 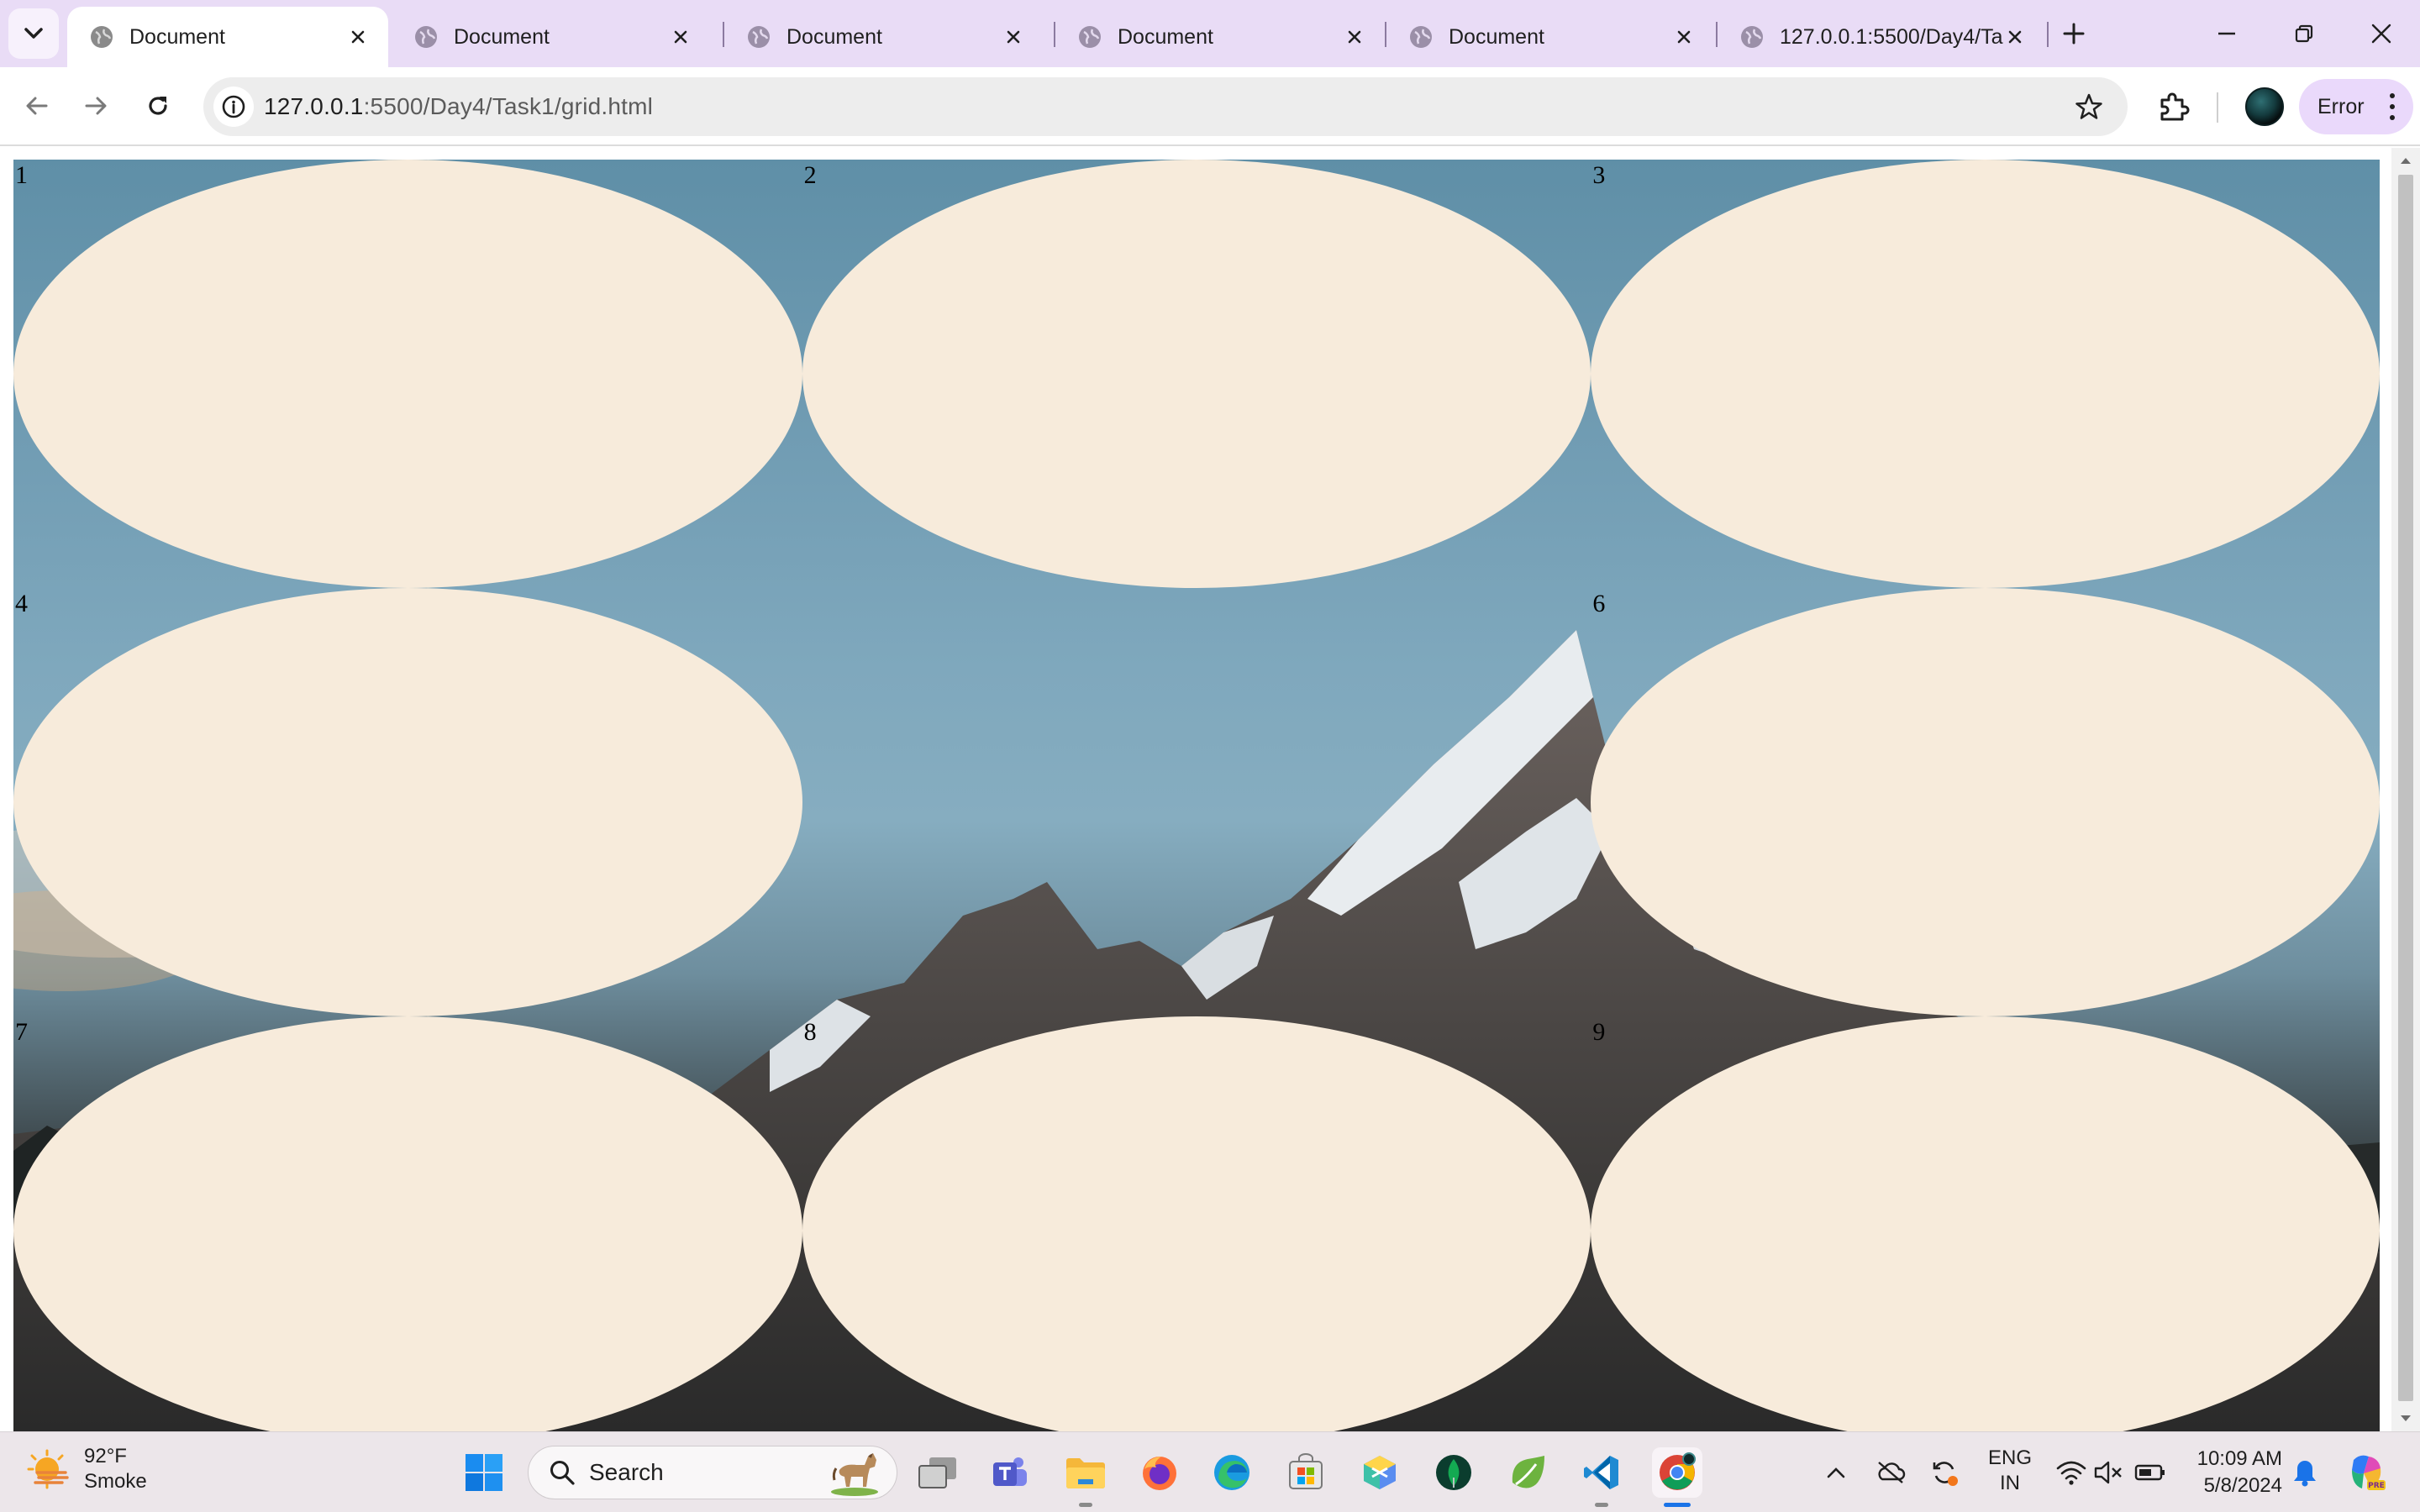 I want to click on scroll-up-arrow, so click(x=2405, y=160).